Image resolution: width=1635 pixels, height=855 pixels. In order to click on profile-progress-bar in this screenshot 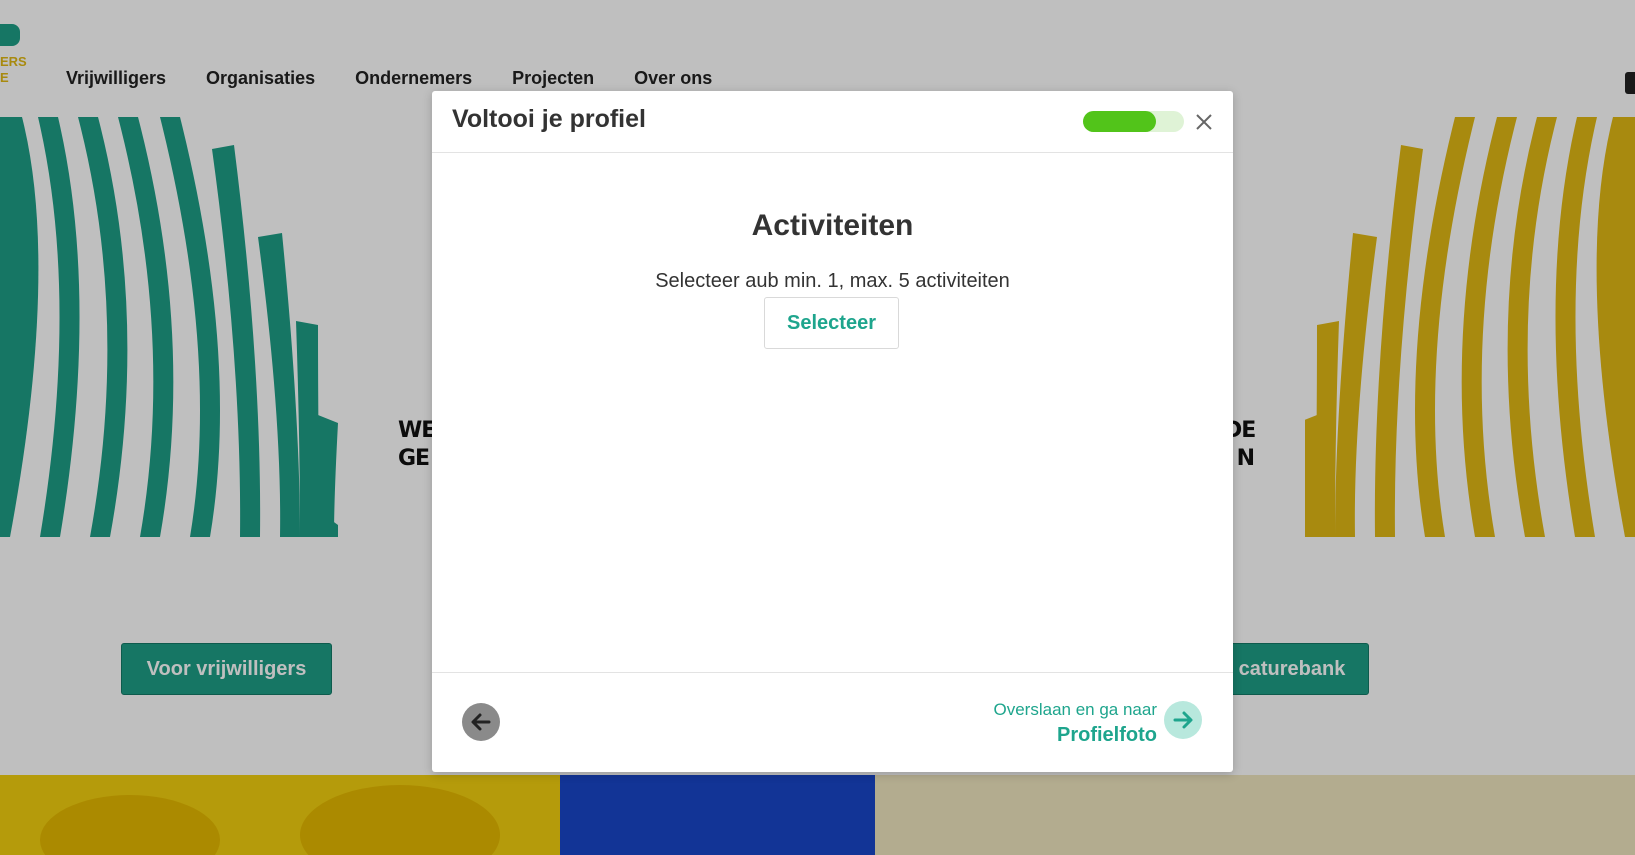, I will do `click(1133, 121)`.